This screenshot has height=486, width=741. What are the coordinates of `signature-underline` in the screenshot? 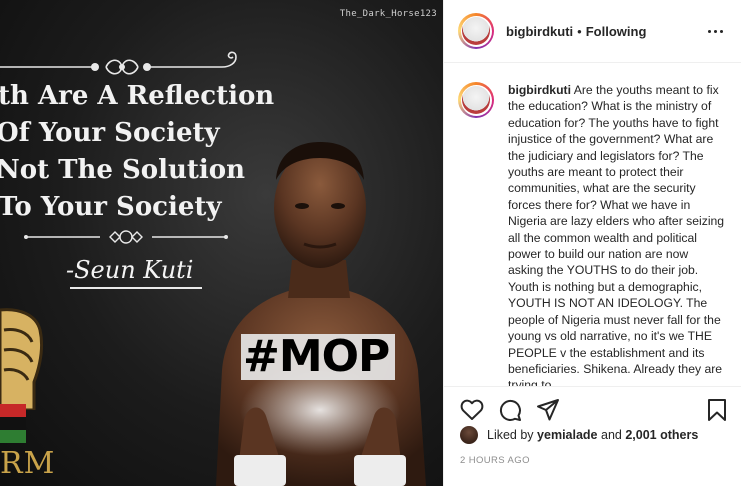 It's located at (136, 288).